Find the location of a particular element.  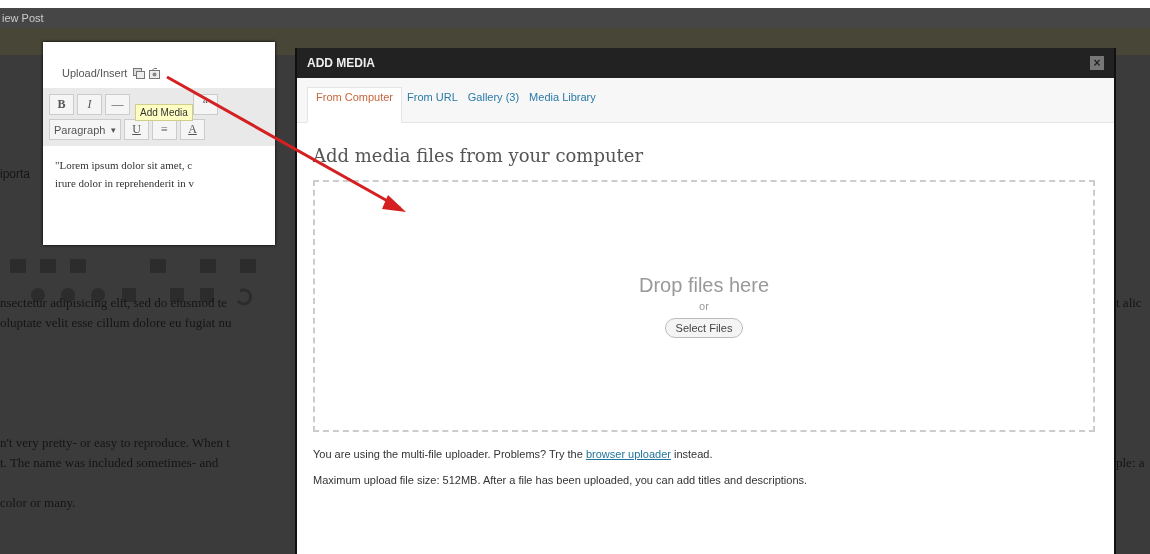

tooltip: Add Media is located at coordinates (164, 112).